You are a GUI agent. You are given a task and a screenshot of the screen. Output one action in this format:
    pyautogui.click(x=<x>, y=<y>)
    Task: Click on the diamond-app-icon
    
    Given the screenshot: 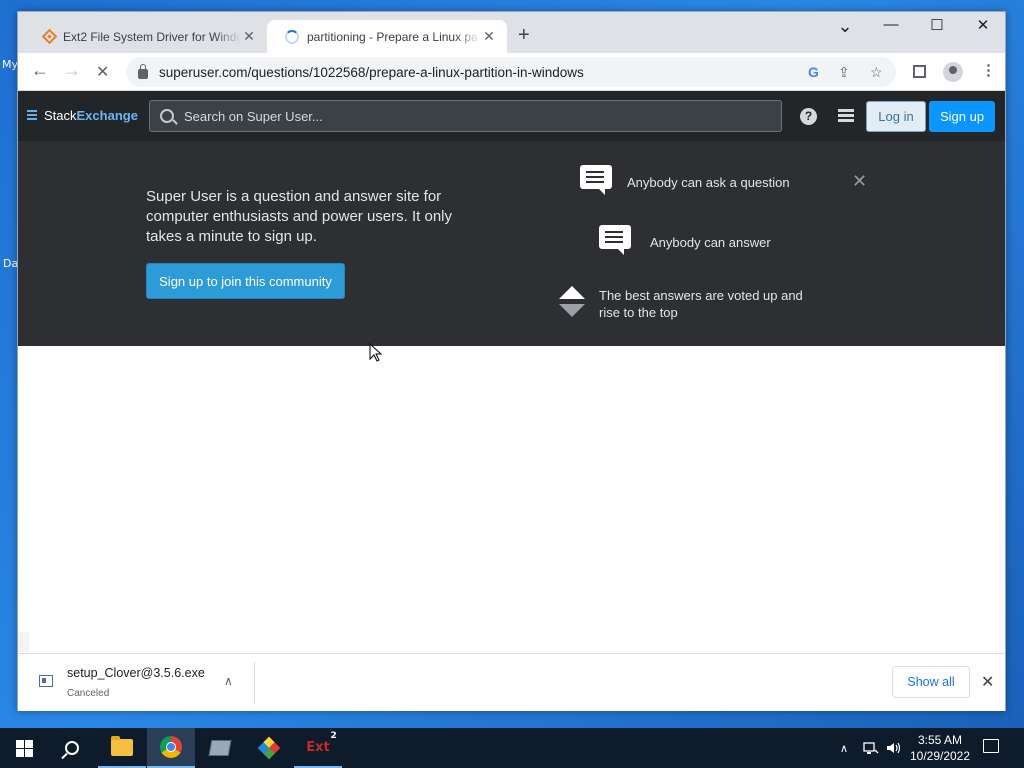 What is the action you would take?
    pyautogui.click(x=269, y=748)
    